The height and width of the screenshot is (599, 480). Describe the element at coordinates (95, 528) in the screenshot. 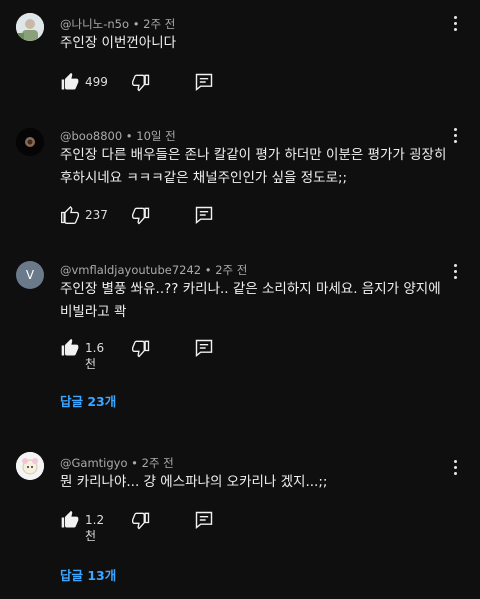

I see `like-count: 1.2천` at that location.